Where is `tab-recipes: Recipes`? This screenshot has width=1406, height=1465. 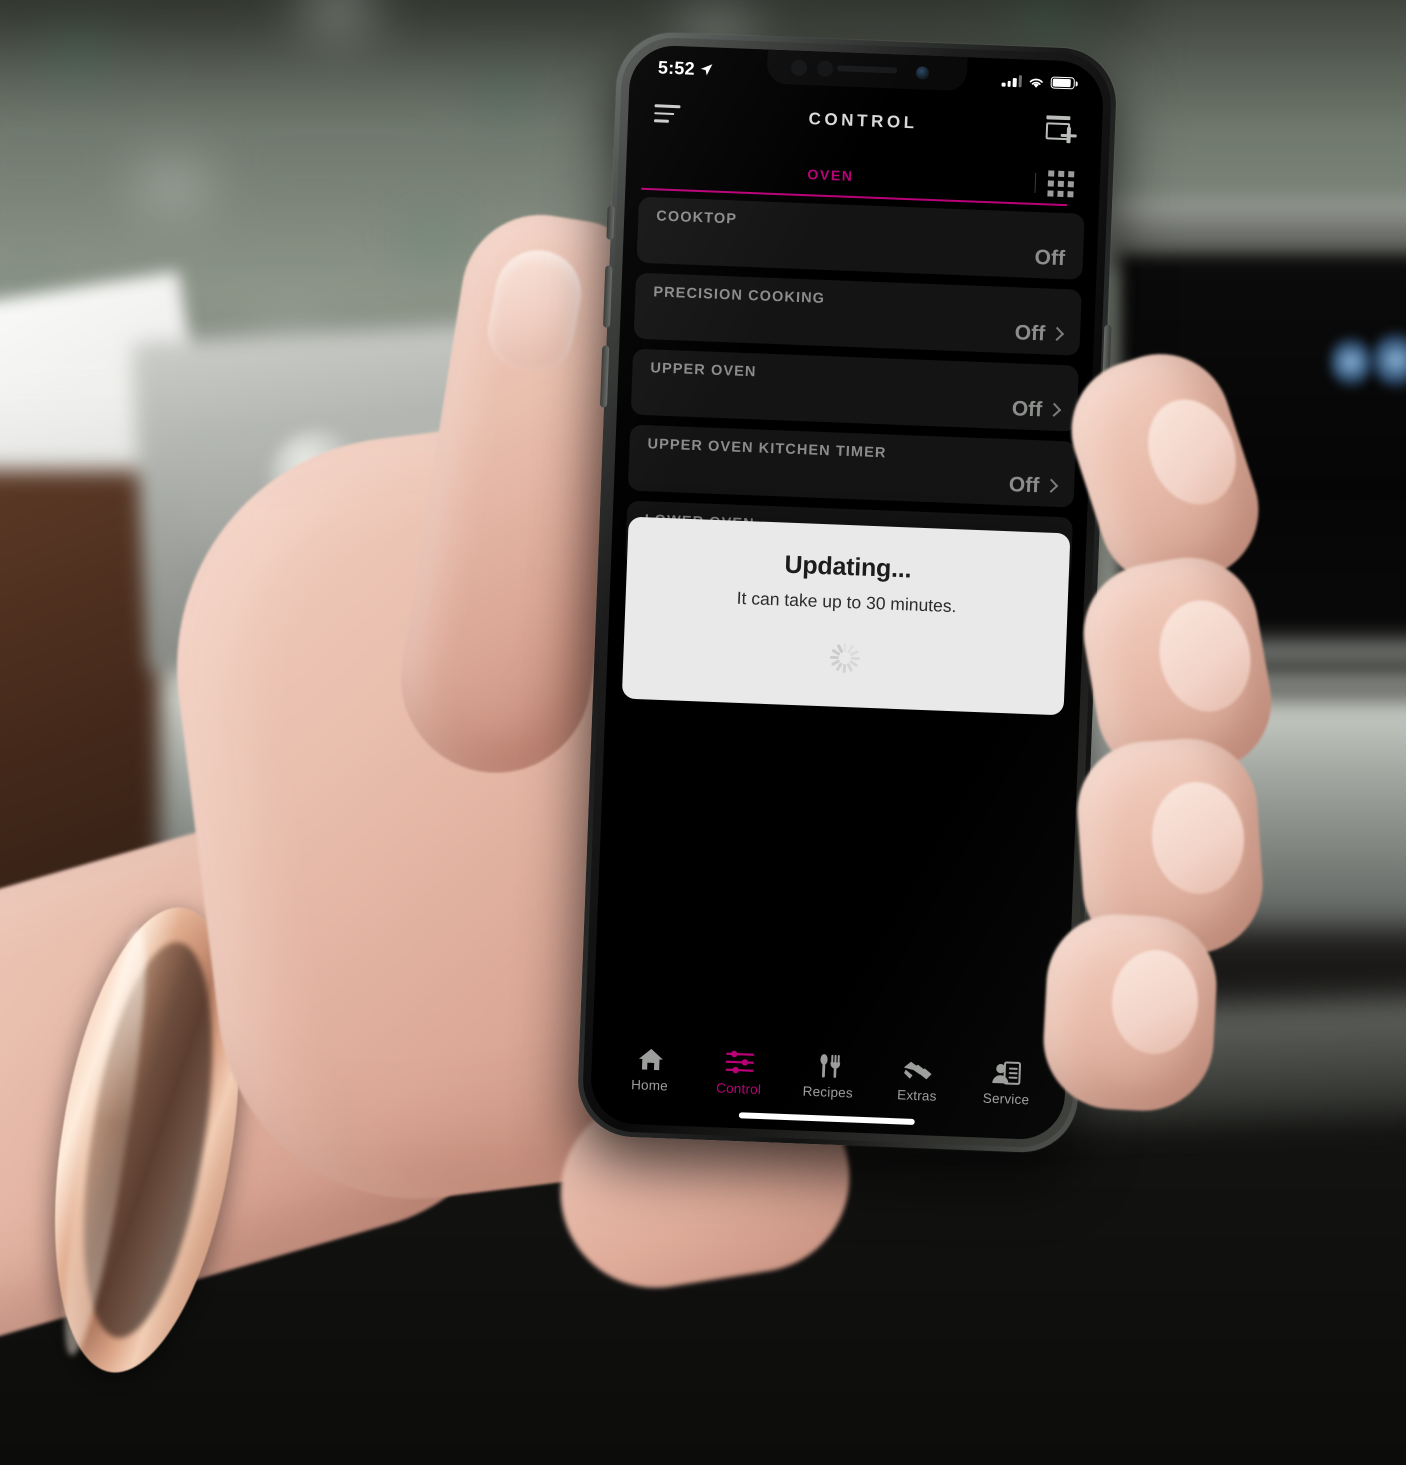
tab-recipes: Recipes is located at coordinates (829, 1074).